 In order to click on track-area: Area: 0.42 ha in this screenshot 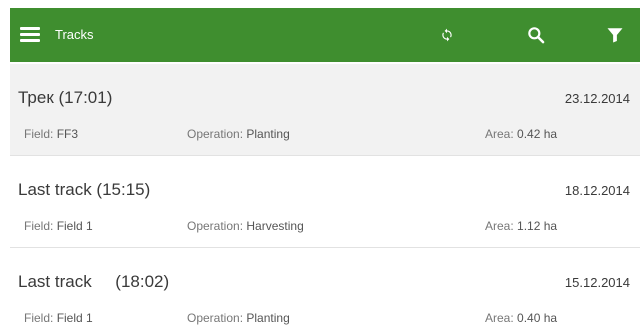, I will do `click(521, 134)`.